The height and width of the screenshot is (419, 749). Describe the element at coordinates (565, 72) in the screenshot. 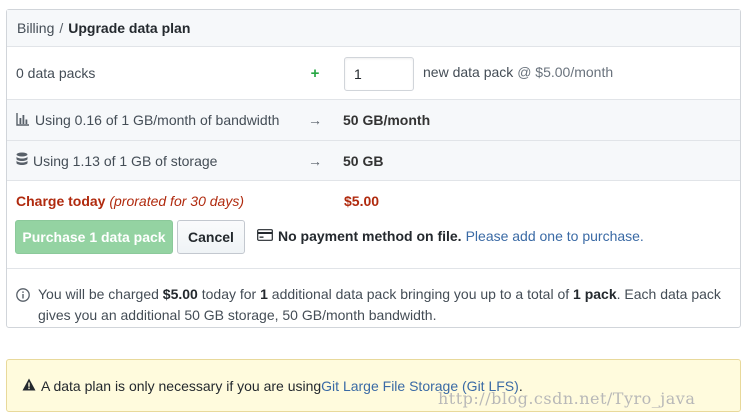

I see `pack-price: @ $5.00/month` at that location.